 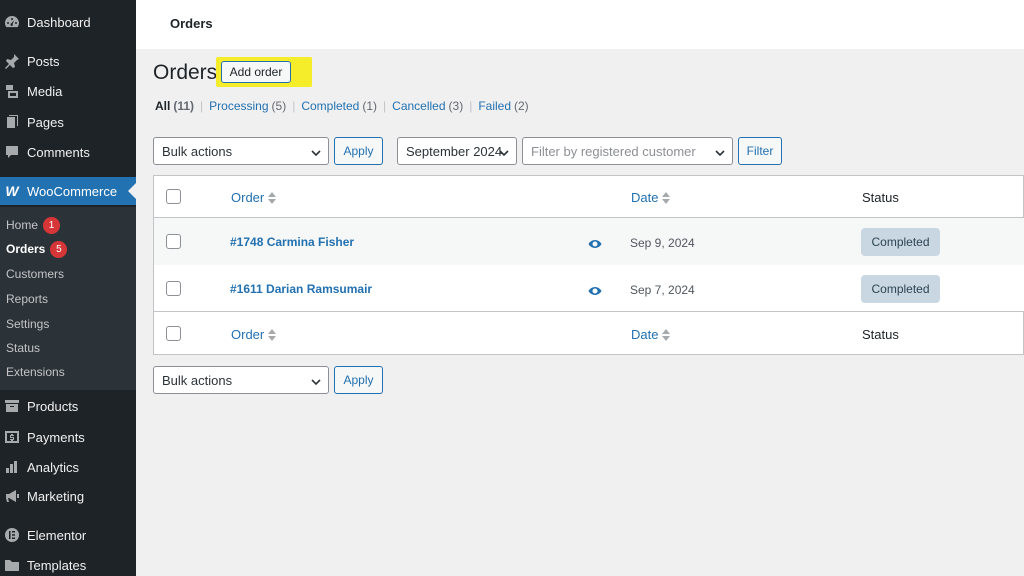 I want to click on media-icon, so click(x=12, y=91).